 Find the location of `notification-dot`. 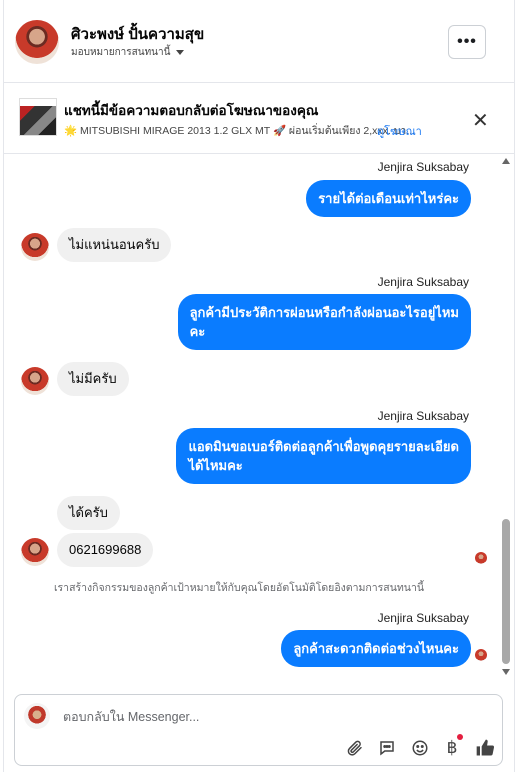

notification-dot is located at coordinates (460, 737).